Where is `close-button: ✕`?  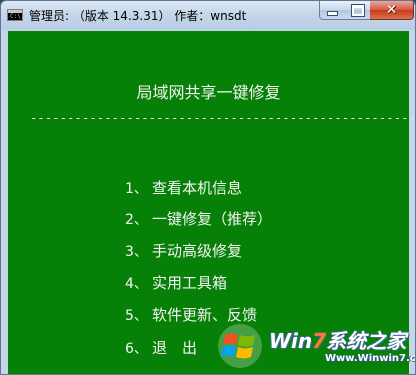
close-button: ✕ is located at coordinates (392, 10).